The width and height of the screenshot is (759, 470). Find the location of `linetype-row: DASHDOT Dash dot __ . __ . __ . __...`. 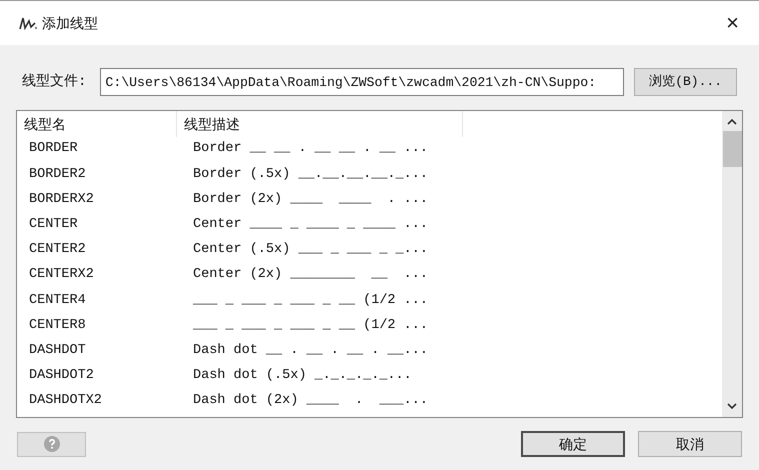

linetype-row: DASHDOT Dash dot __ . __ . __ . __... is located at coordinates (369, 351).